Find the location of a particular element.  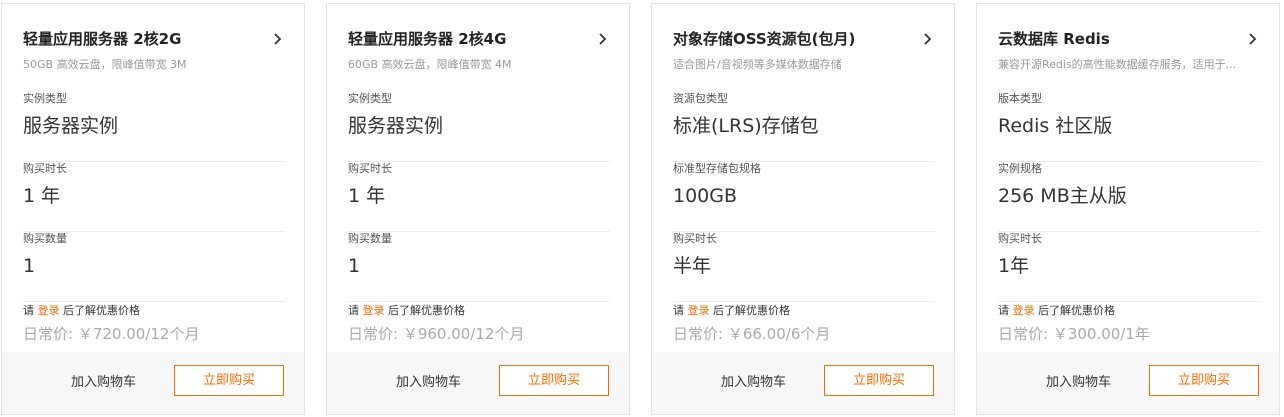

field-value: Redis 社区版 is located at coordinates (1055, 126).